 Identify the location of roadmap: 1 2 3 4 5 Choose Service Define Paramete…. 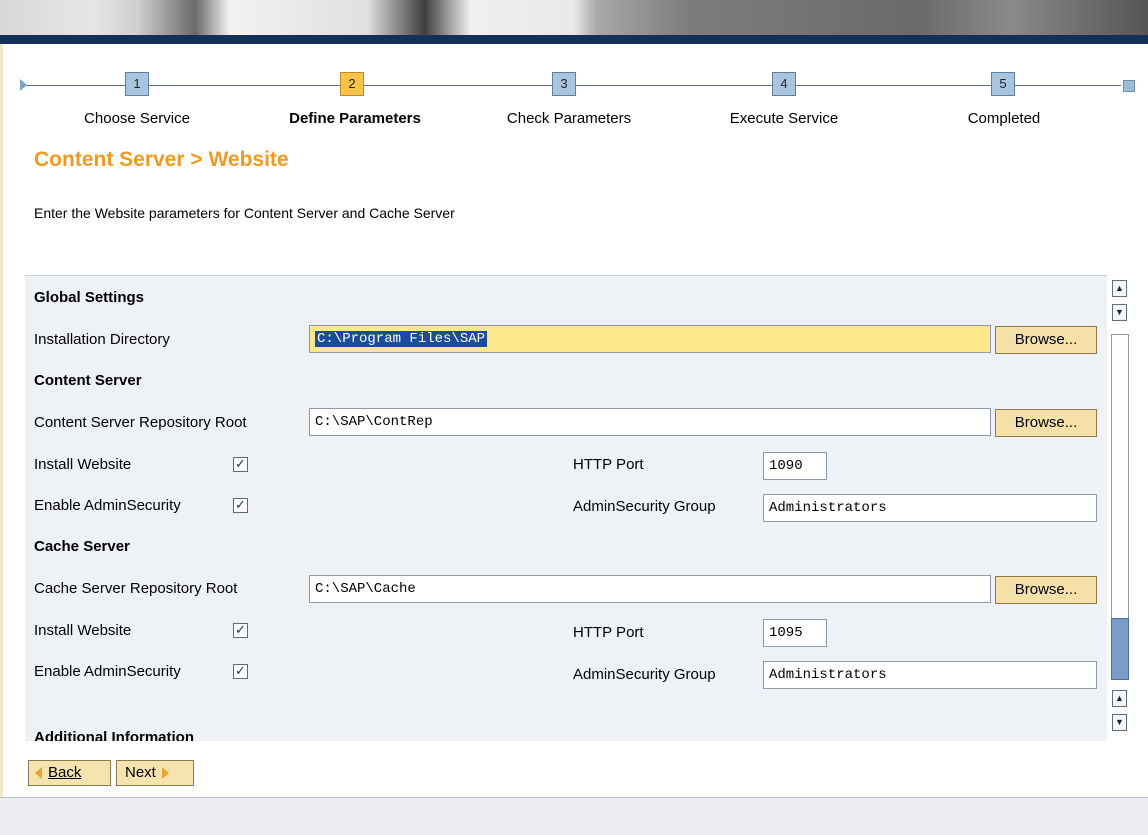
(577, 102).